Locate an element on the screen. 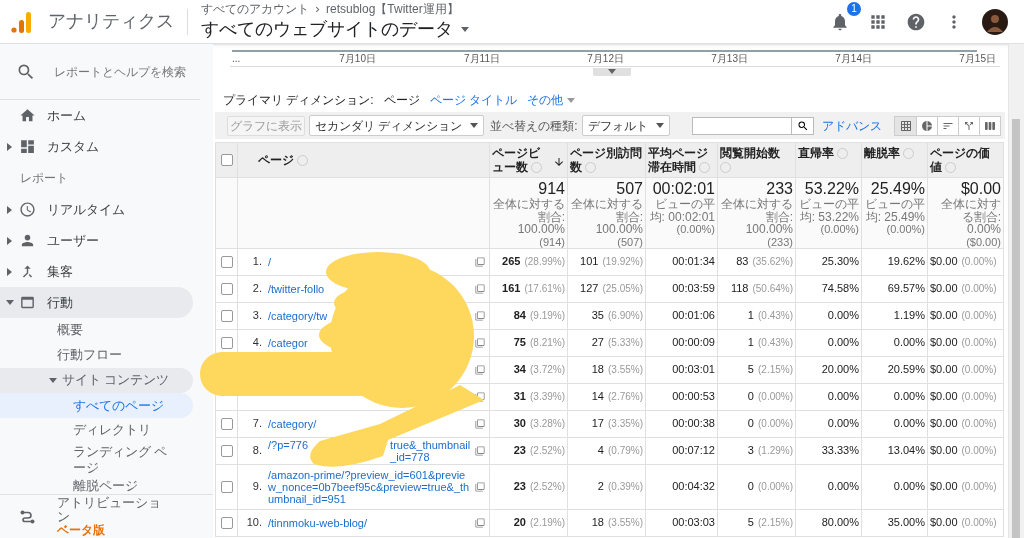  breadcrumb-link: retsublog【Twitter運用】 is located at coordinates (392, 9).